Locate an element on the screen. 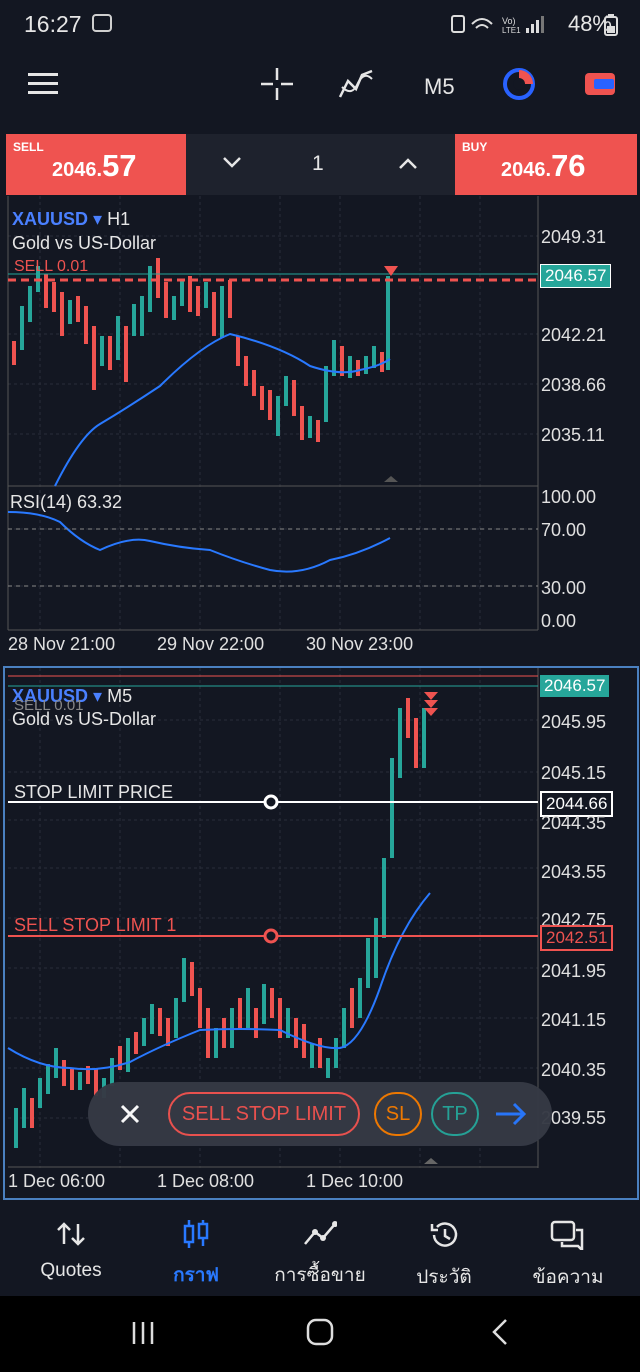  tp-button: TP is located at coordinates (455, 1114).